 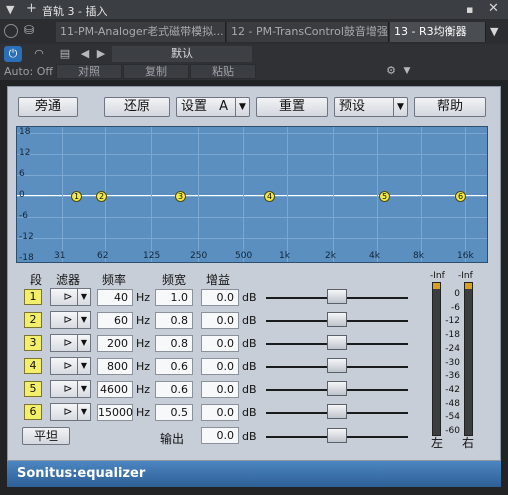 I want to click on freq-field: 40, so click(x=115, y=297).